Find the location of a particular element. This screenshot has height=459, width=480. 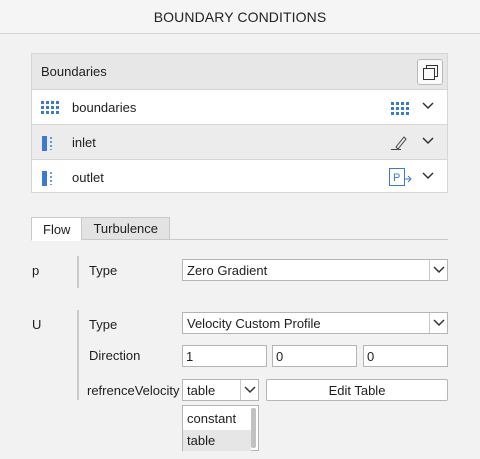

direction-y-input: 0 is located at coordinates (314, 356).